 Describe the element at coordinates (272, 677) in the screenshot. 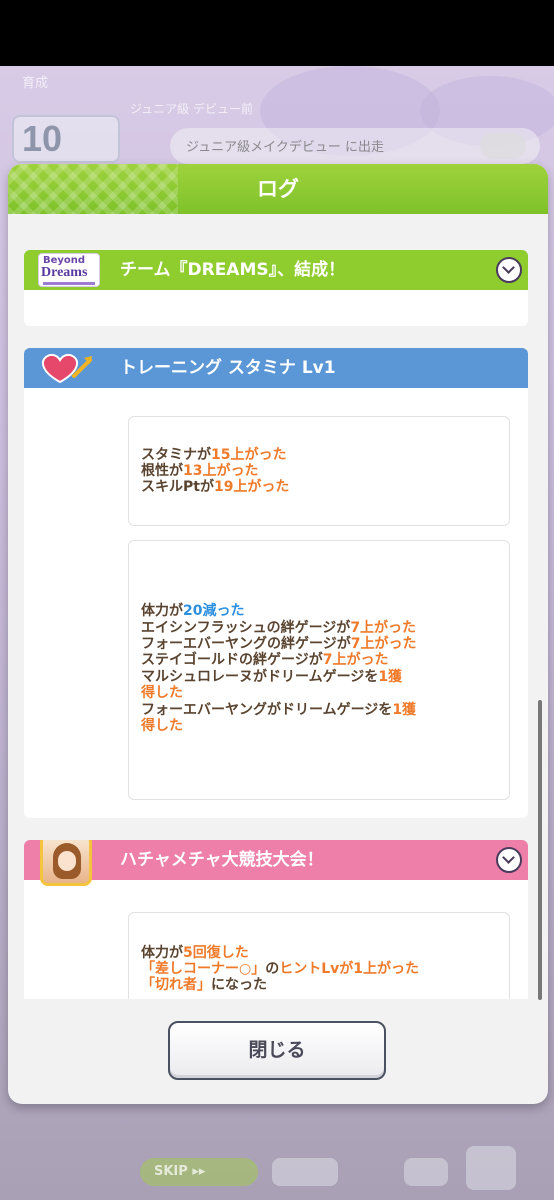

I see `log-line: マルシュロレーヌがドリームゲージを1獲` at that location.